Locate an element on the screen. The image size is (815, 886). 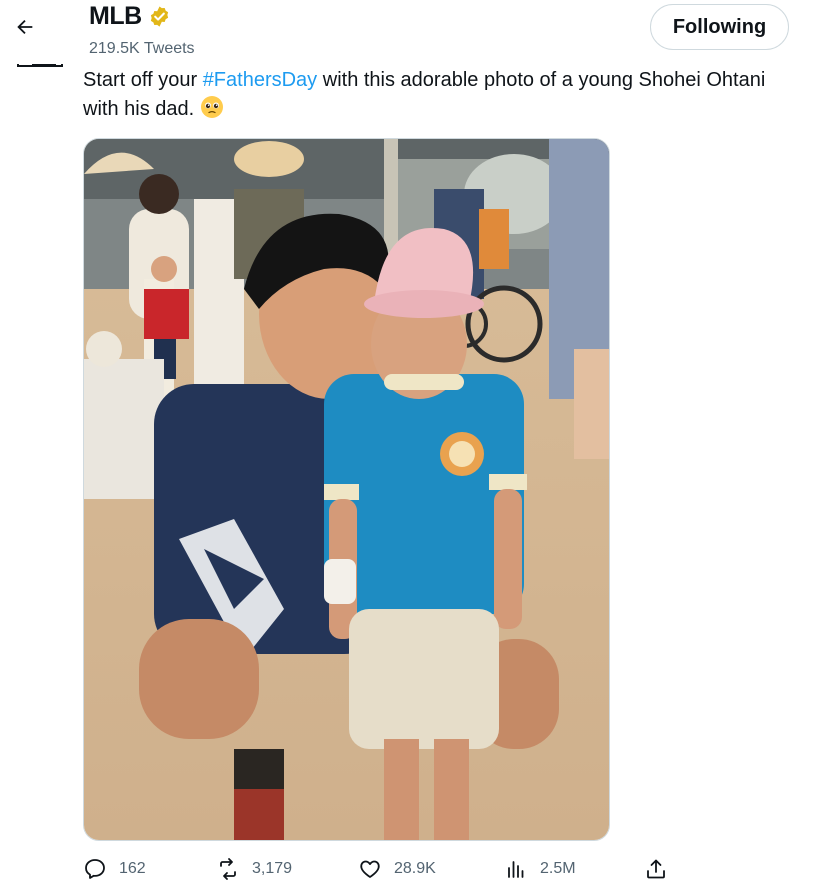
tweet-header: MLB 219.5K Tweets Following is located at coordinates (407, 32).